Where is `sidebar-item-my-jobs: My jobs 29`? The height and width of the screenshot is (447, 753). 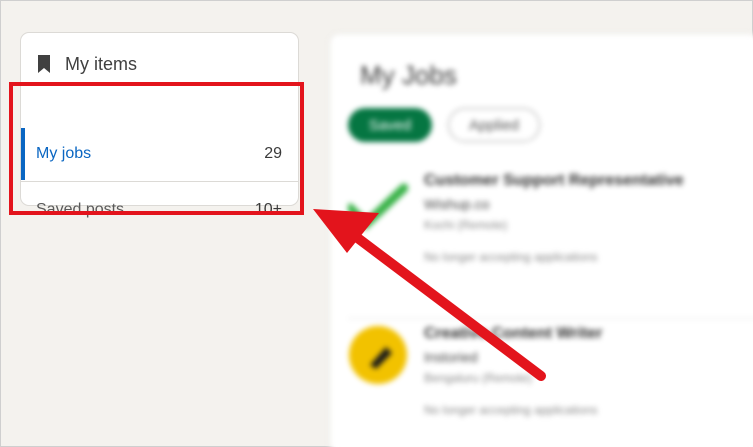 sidebar-item-my-jobs: My jobs 29 is located at coordinates (159, 153).